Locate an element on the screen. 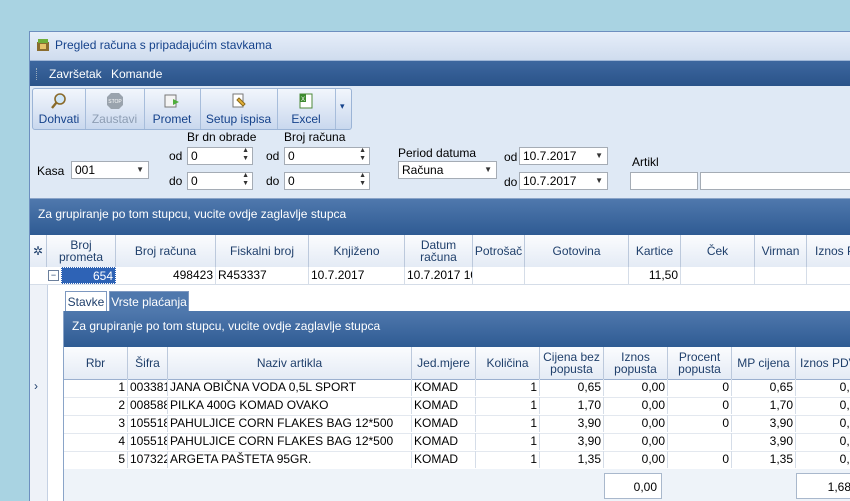 The image size is (850, 501). cell-naziv-artikla: PILKA 400G KOMAD OVAKO is located at coordinates (290, 405).